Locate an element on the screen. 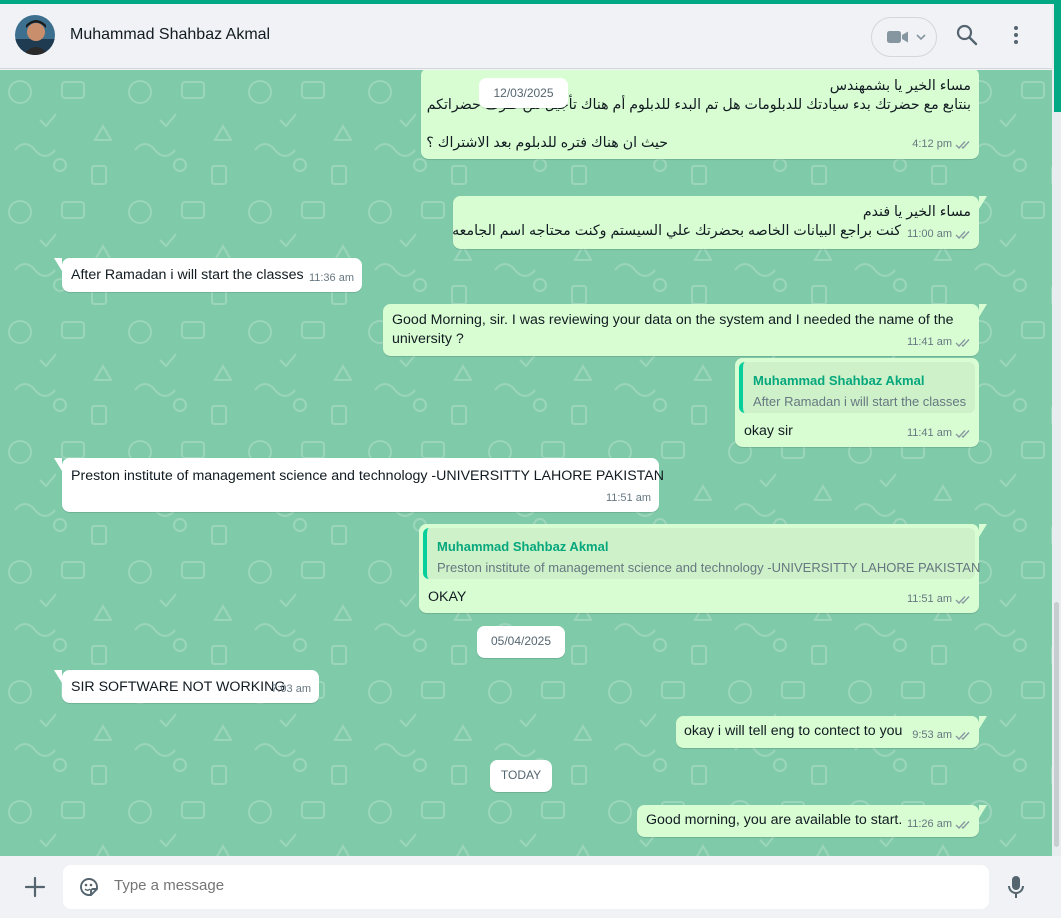  message-meta: 4:12 pm is located at coordinates (942, 144).